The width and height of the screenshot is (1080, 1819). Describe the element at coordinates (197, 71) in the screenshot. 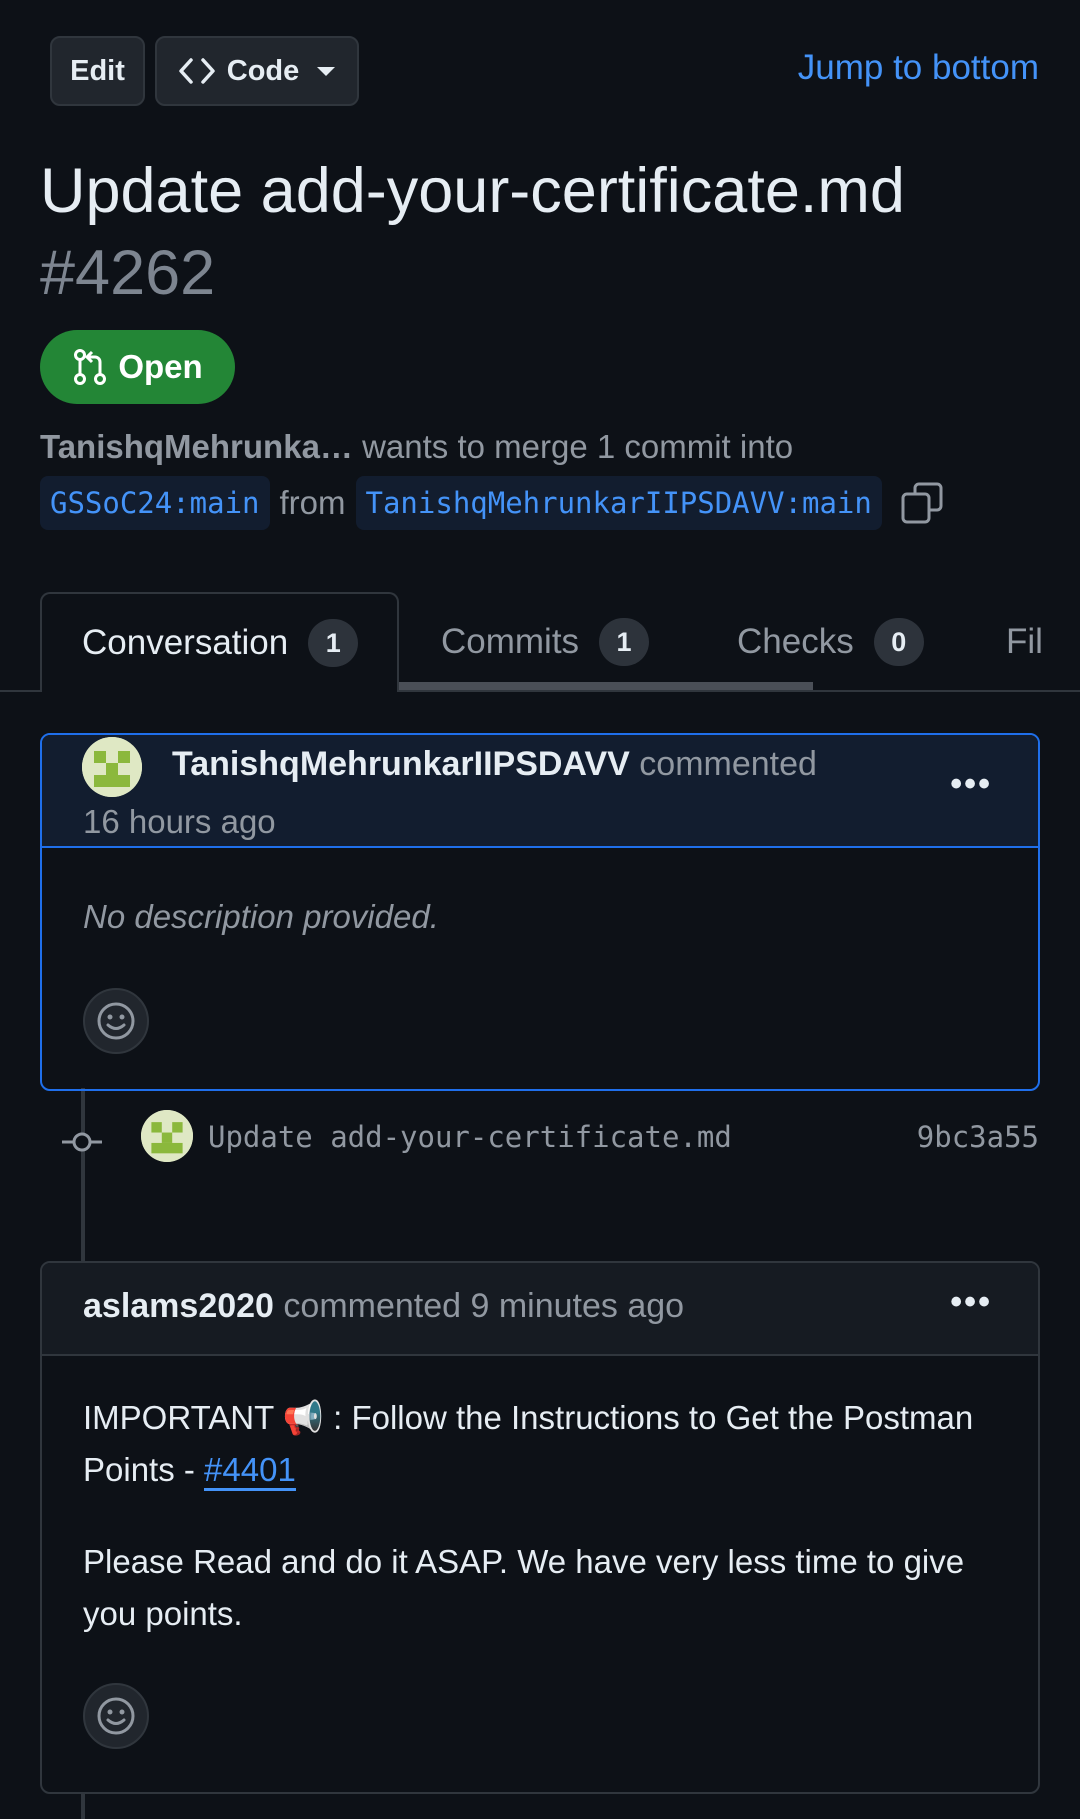

I see `code-icon` at that location.